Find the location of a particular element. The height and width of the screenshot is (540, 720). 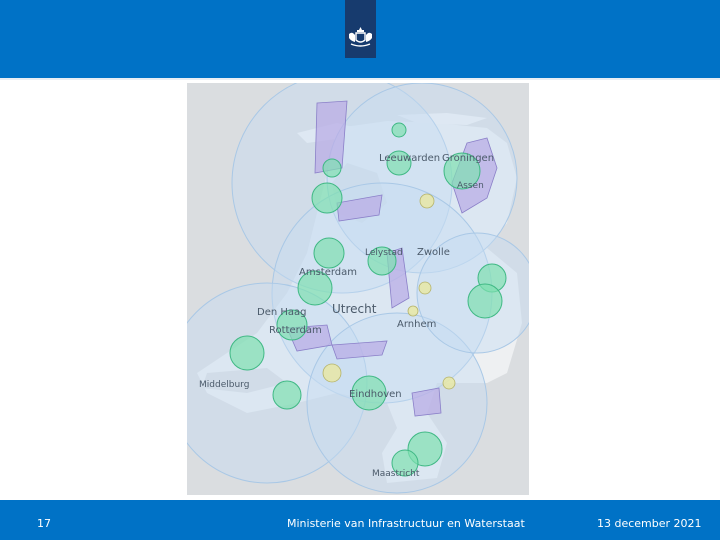

city-label-utrecht: Utrecht is located at coordinates (354, 309).